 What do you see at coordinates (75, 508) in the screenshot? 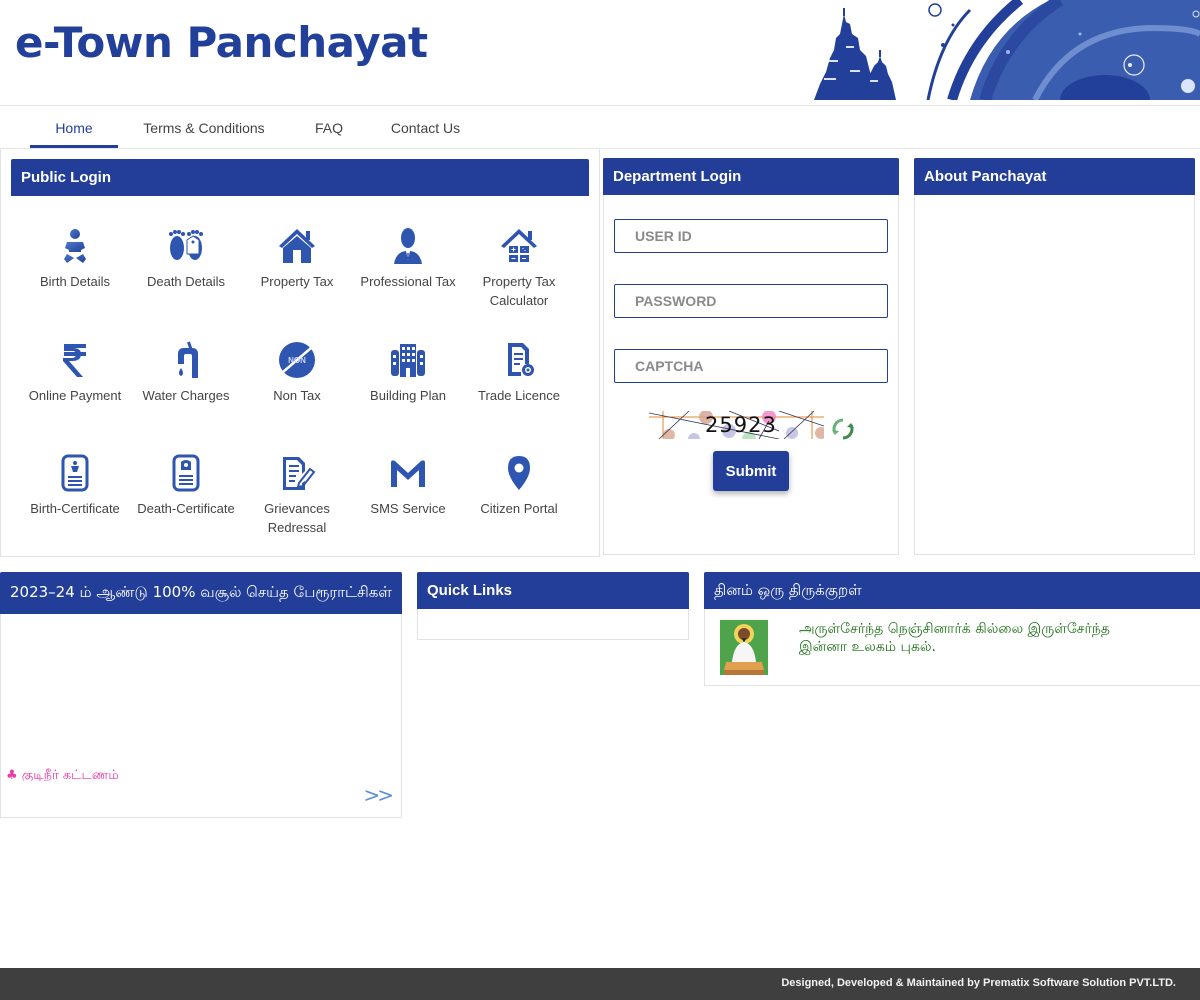
I see `service-label: Birth-Certificate` at bounding box center [75, 508].